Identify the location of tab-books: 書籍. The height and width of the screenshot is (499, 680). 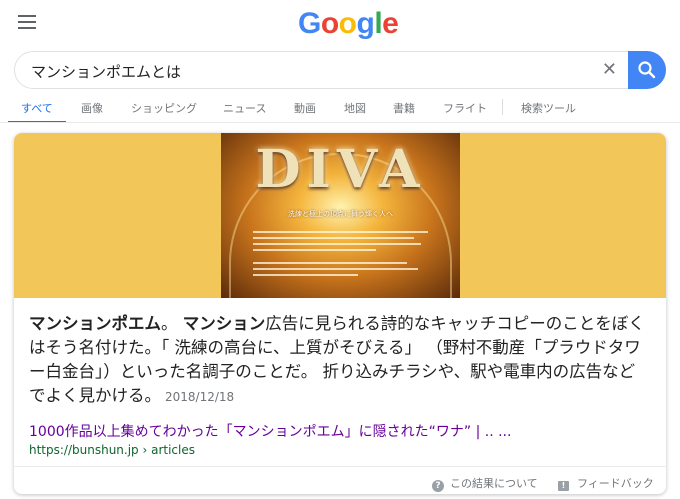
(404, 108).